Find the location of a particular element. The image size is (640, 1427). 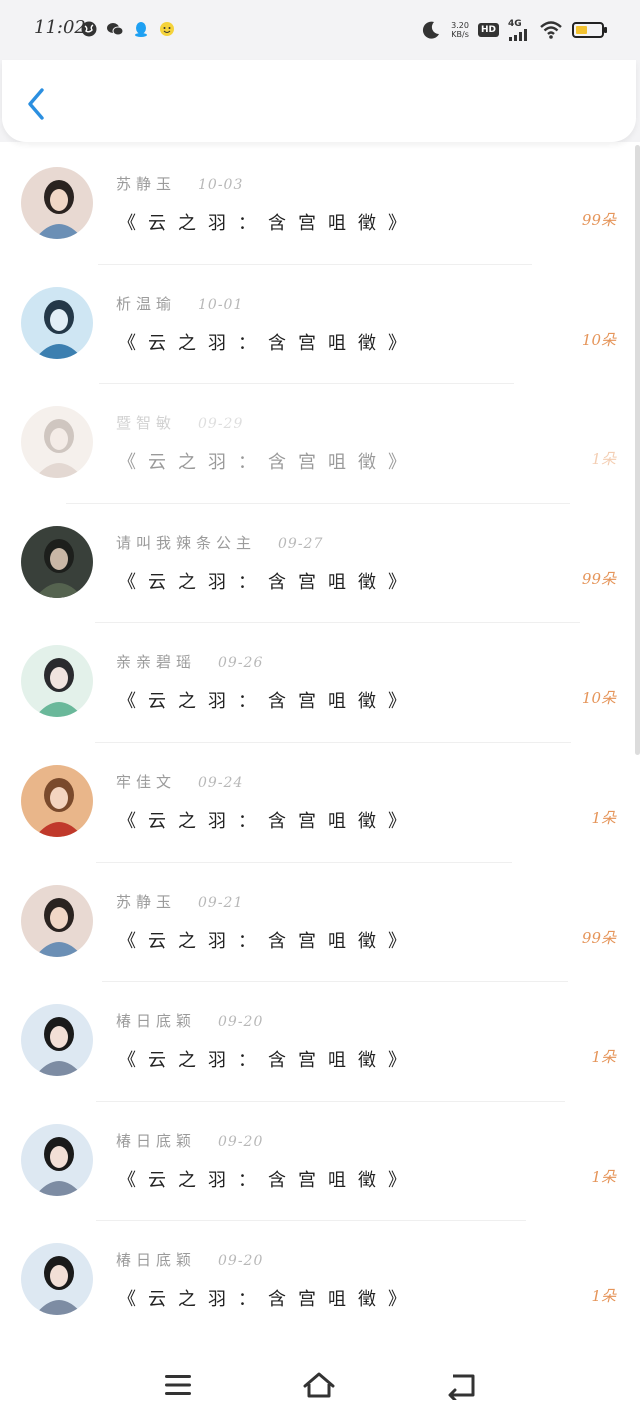

message-date: 09-21 is located at coordinates (221, 902).